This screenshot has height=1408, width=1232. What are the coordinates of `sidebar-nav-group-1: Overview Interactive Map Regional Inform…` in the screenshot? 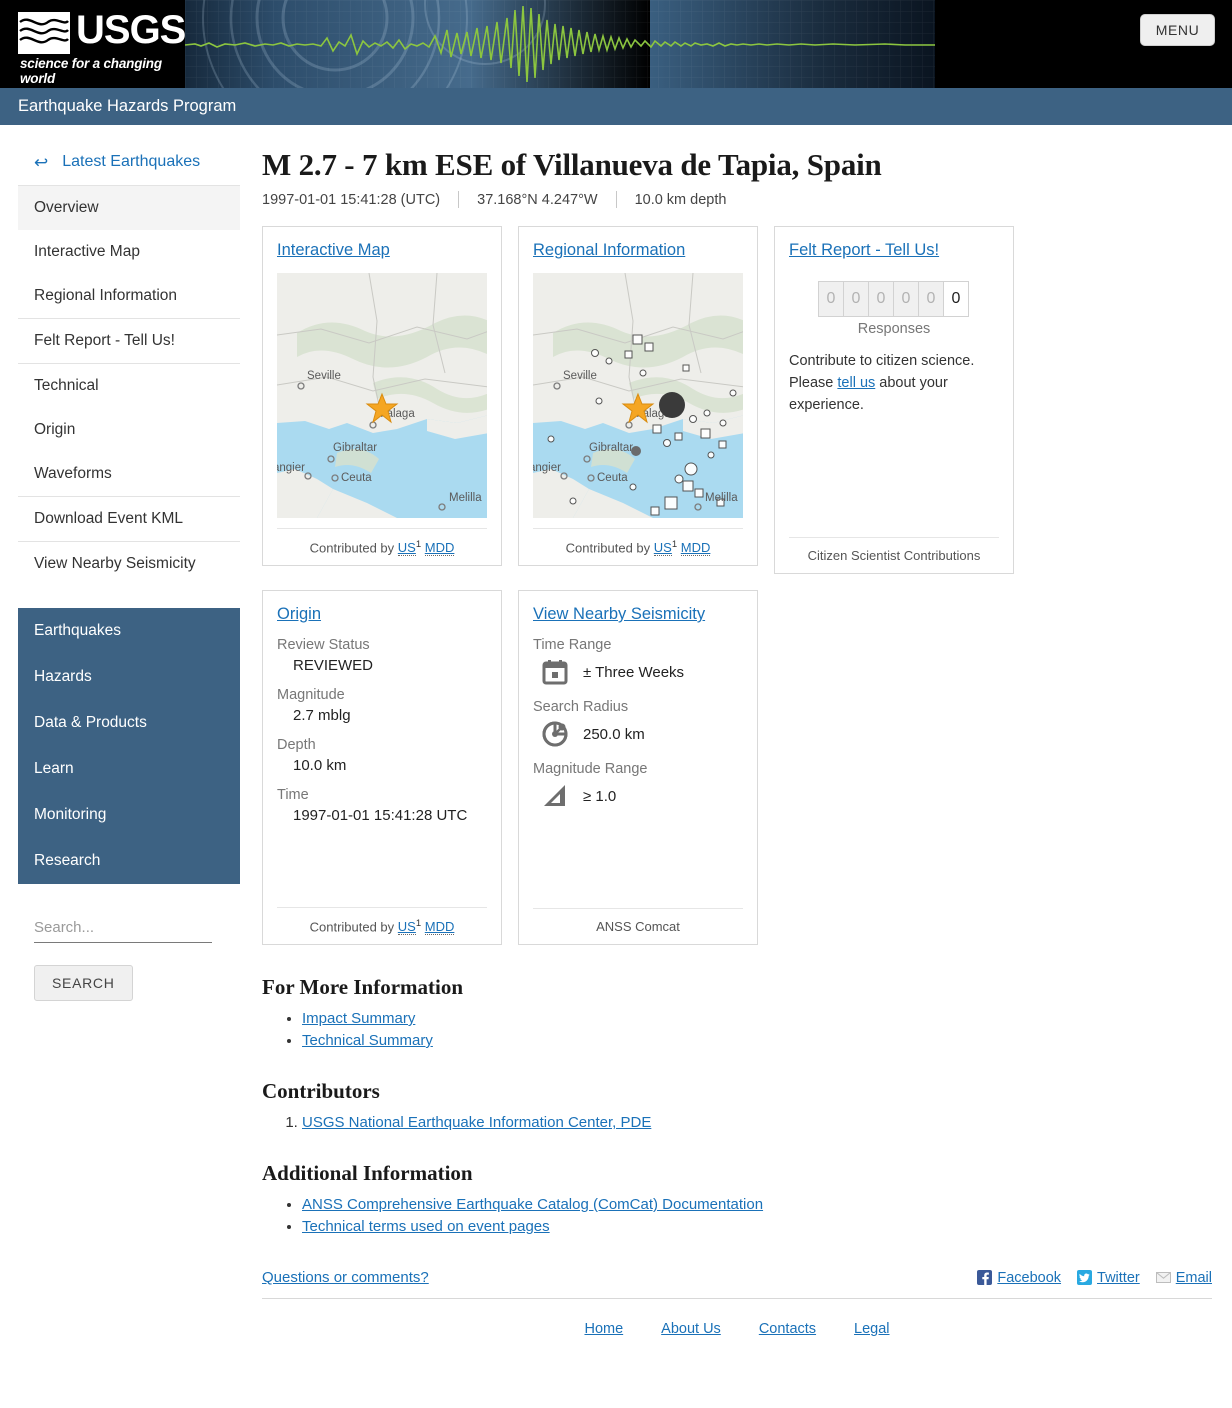 It's located at (129, 251).